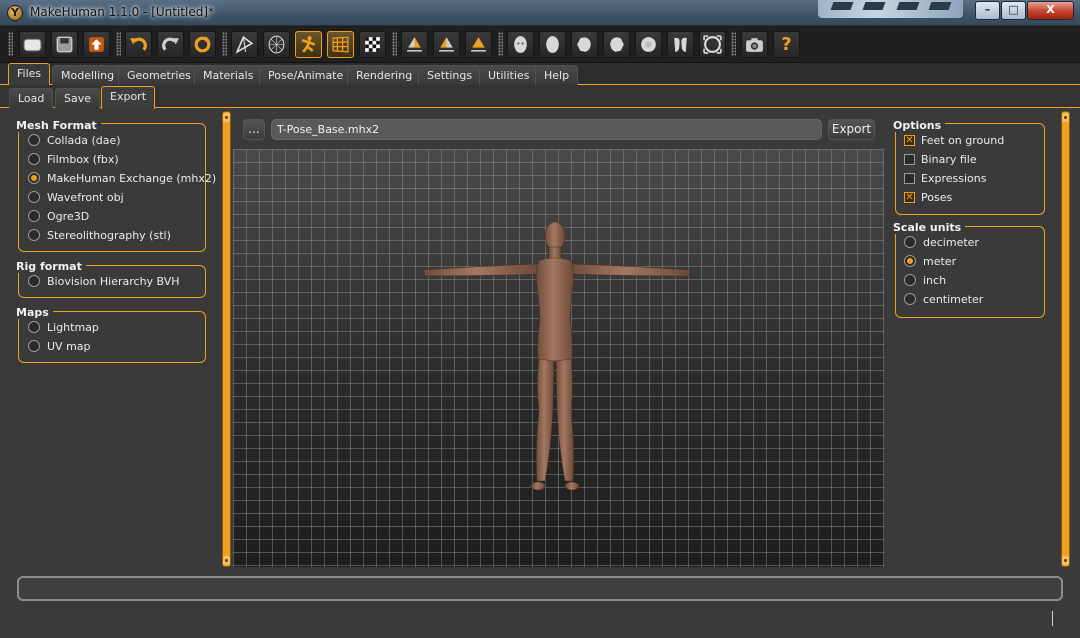  I want to click on right-panel-scrollbar, so click(1065, 339).